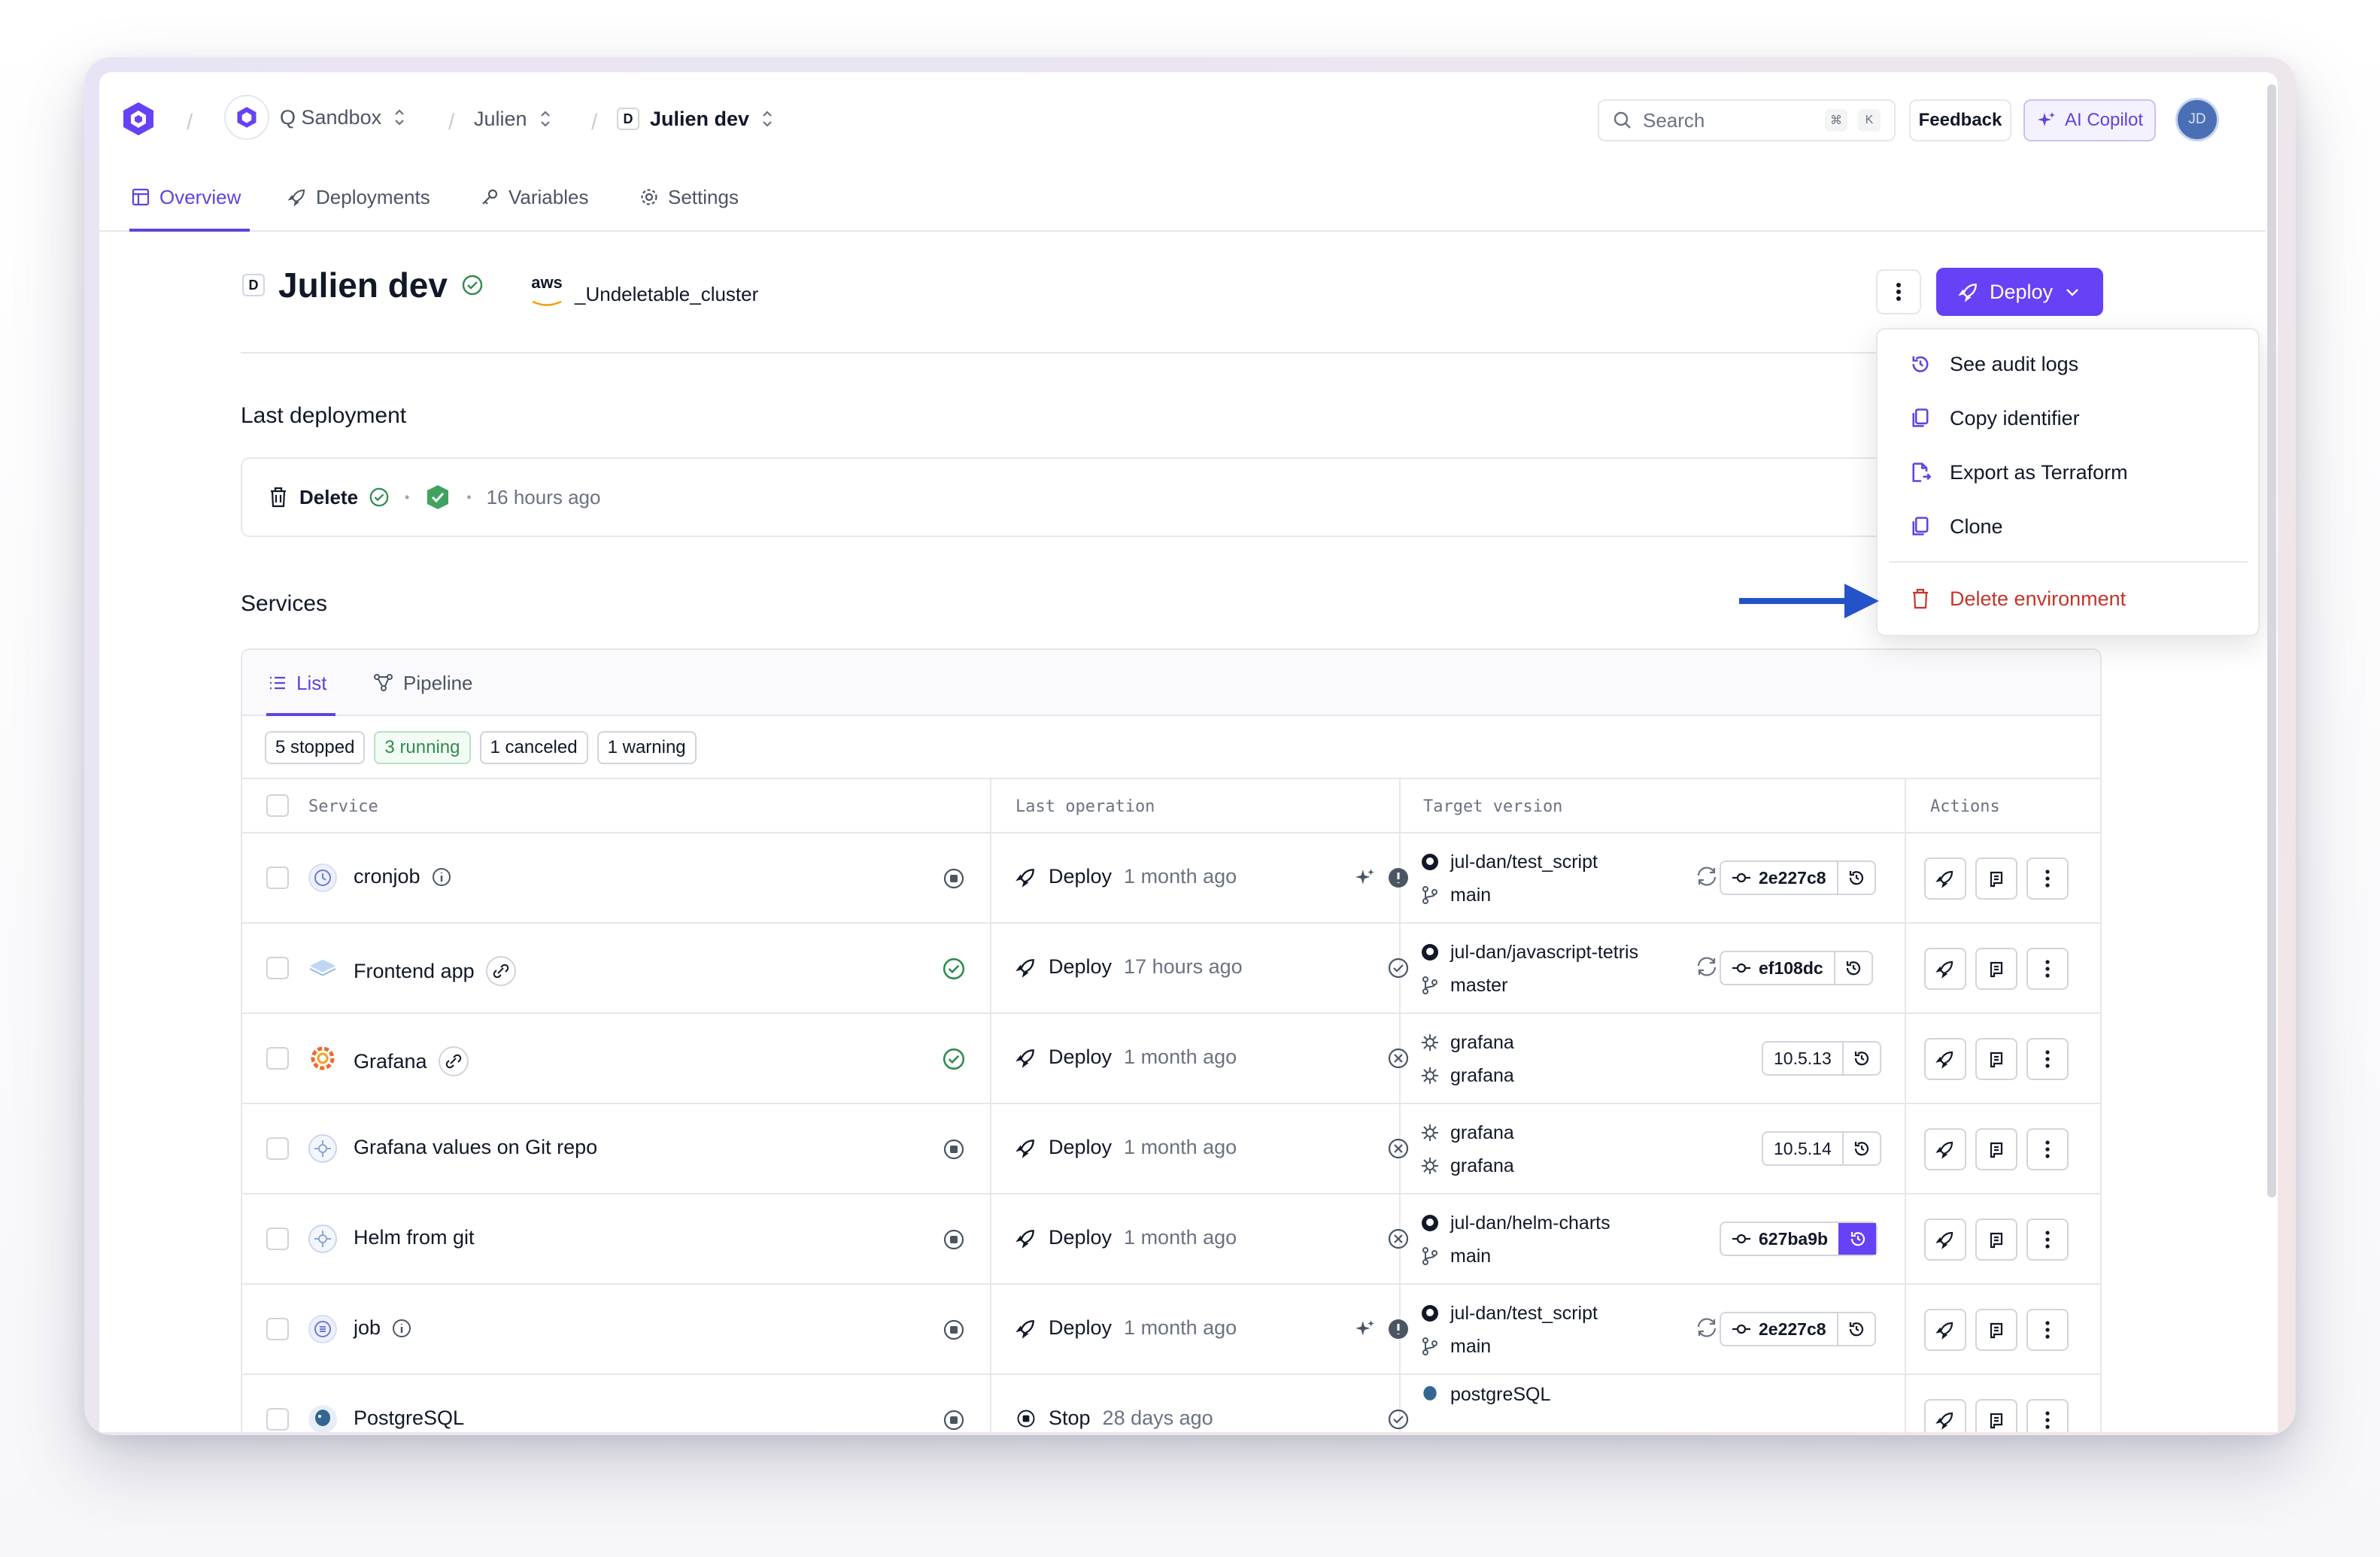 Image resolution: width=2380 pixels, height=1557 pixels. Describe the element at coordinates (1171, 1403) in the screenshot. I see `table-row: PostgreSQL Stop 28 days ago postgreSQL` at that location.